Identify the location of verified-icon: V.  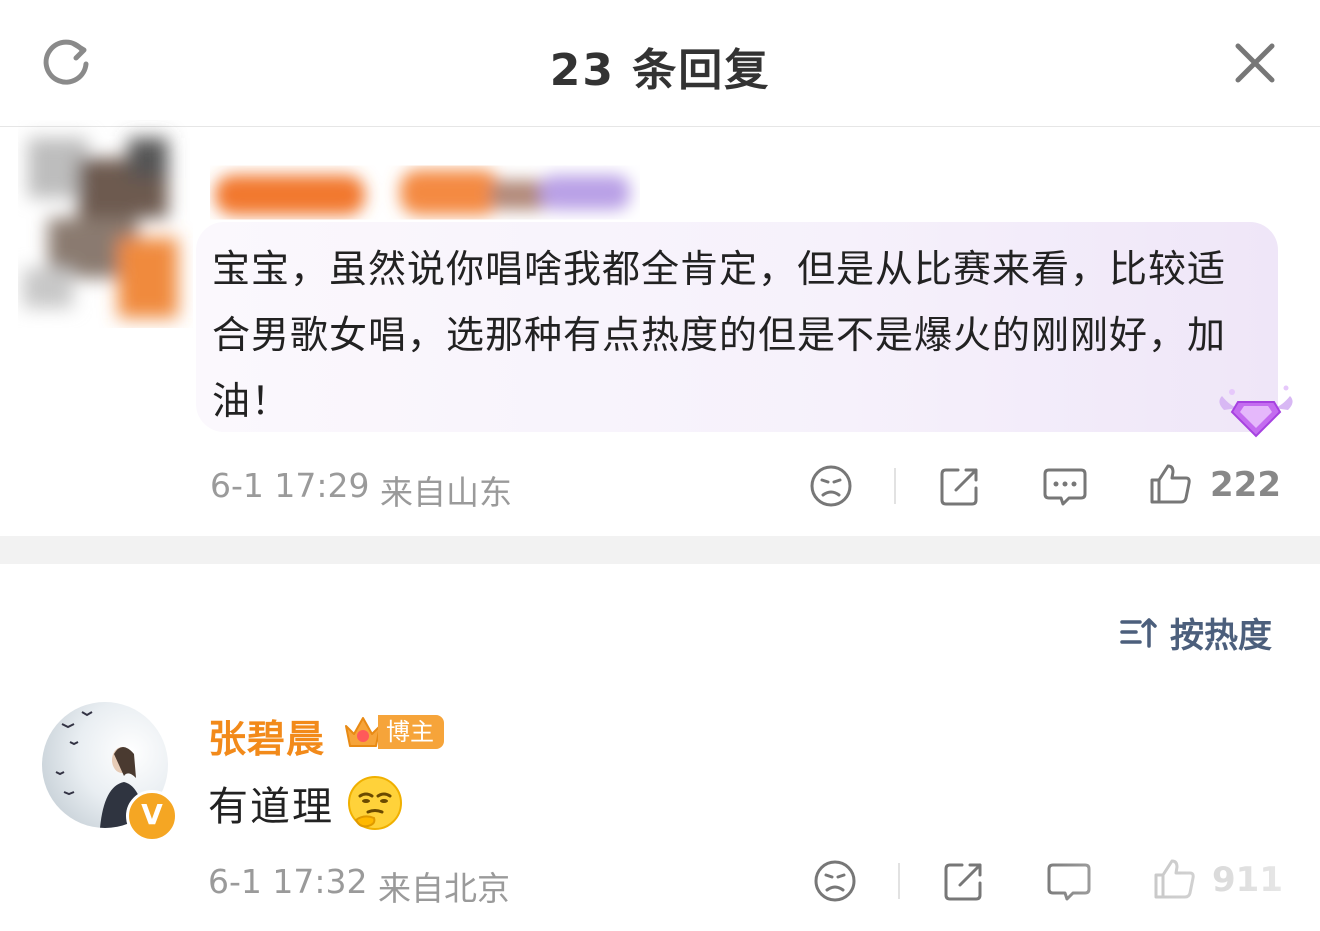
(152, 816).